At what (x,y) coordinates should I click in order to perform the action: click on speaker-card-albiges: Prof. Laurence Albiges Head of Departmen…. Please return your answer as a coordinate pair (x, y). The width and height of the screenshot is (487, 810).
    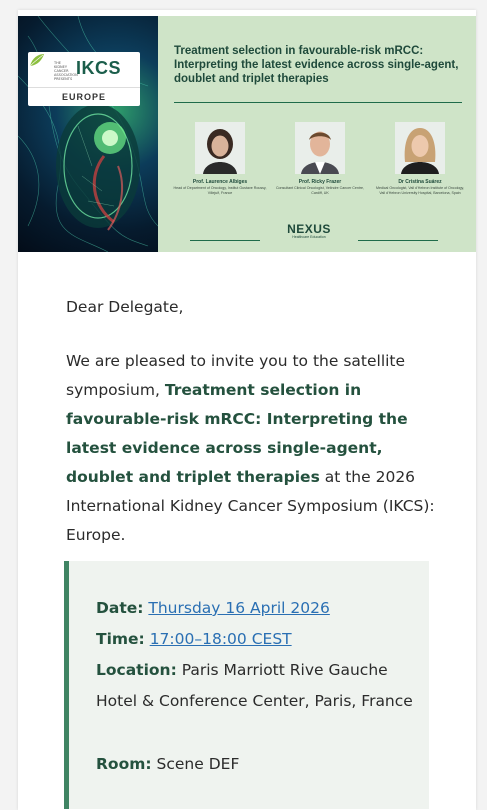
    Looking at the image, I should click on (220, 158).